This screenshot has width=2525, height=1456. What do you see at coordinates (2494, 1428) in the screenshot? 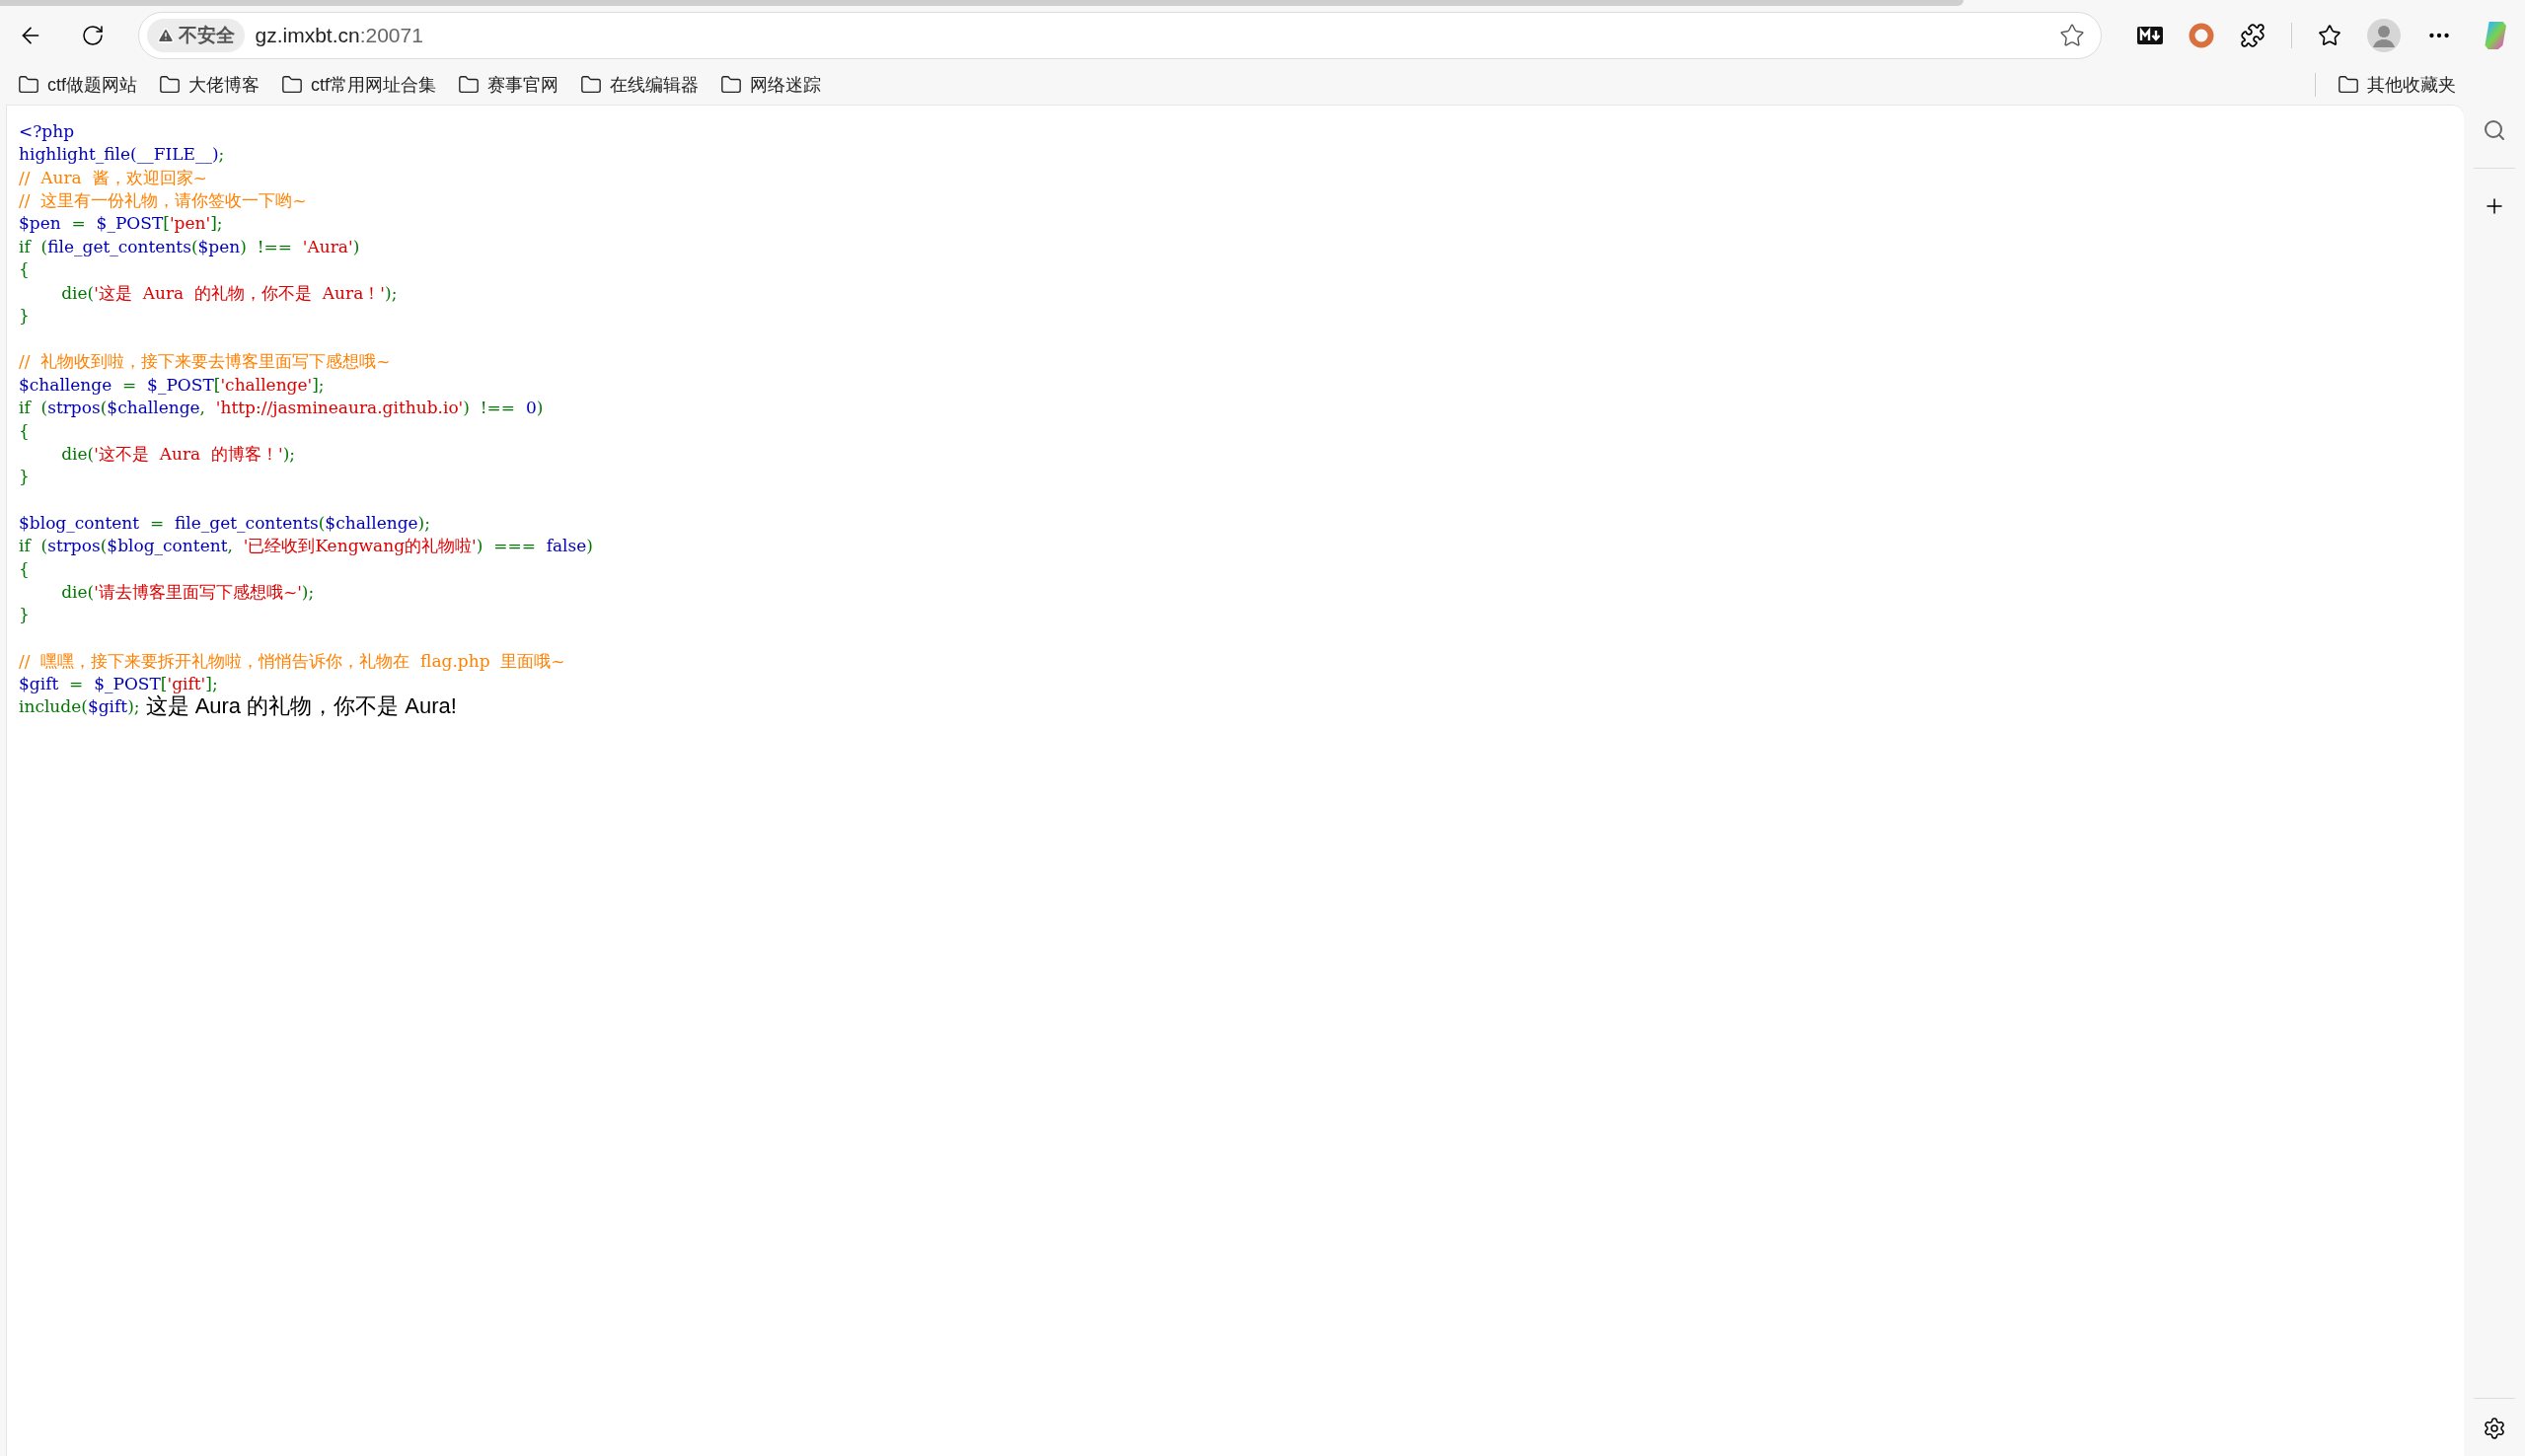
I see `settings-icon` at bounding box center [2494, 1428].